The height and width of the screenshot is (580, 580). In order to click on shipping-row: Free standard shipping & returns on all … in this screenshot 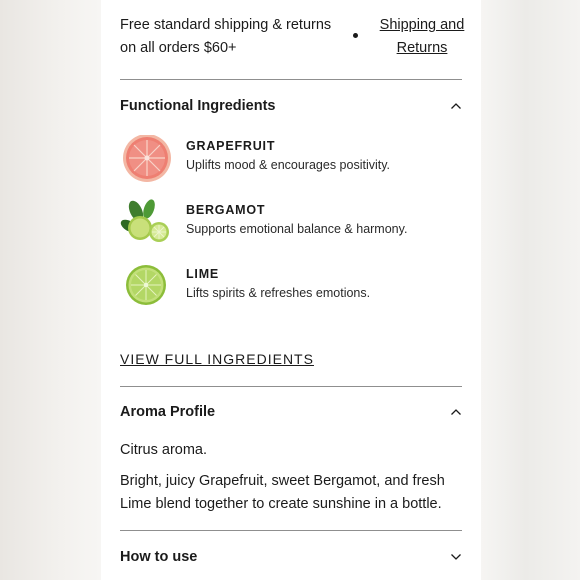, I will do `click(292, 39)`.